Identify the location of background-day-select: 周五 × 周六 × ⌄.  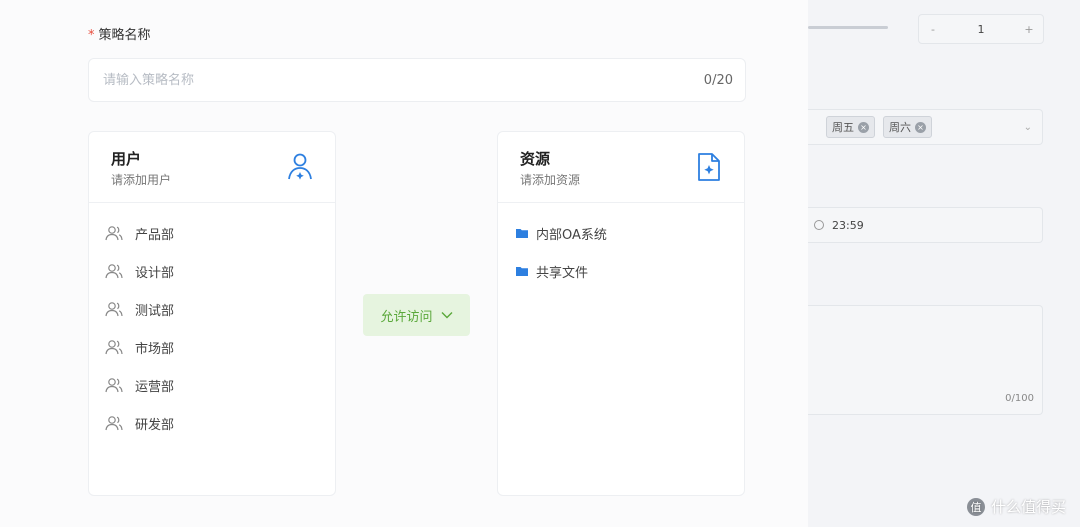
(925, 127).